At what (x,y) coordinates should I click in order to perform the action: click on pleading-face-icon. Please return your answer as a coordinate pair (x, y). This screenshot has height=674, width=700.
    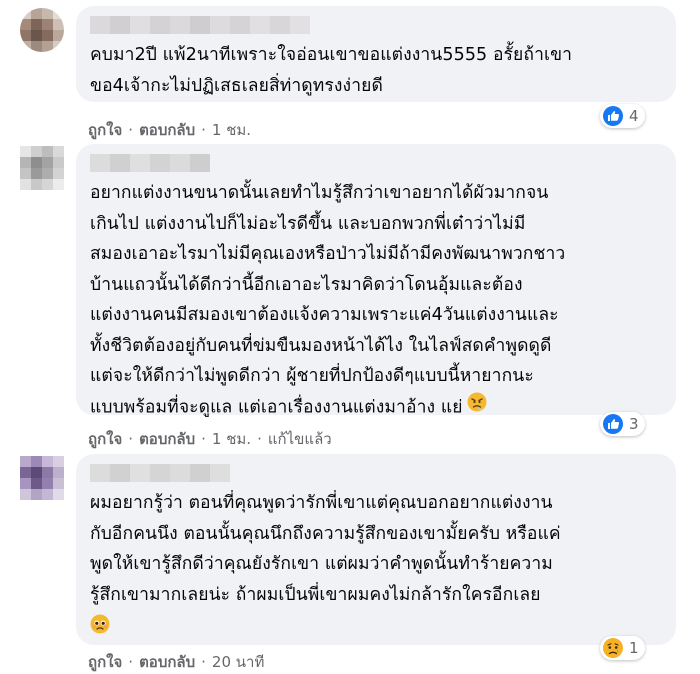
    Looking at the image, I should click on (100, 626).